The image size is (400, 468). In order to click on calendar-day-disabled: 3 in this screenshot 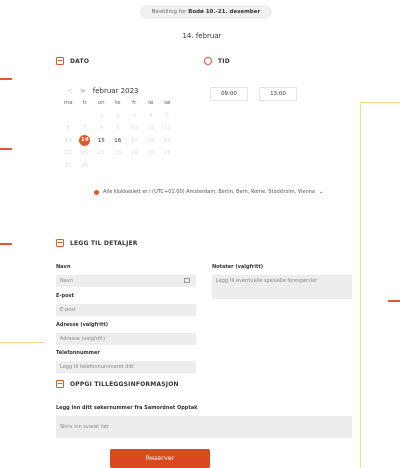, I will do `click(134, 115)`.